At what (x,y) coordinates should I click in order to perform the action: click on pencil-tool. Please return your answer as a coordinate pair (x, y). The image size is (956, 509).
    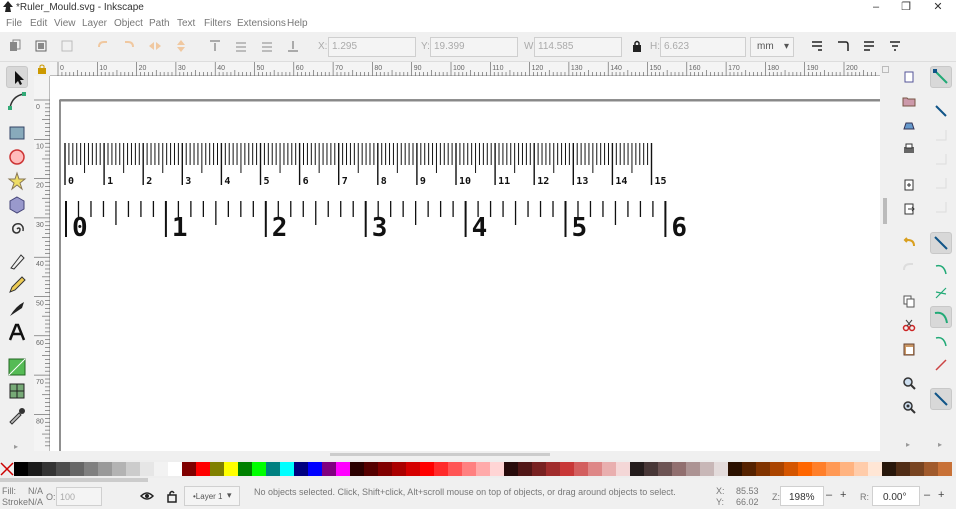
    Looking at the image, I should click on (17, 285).